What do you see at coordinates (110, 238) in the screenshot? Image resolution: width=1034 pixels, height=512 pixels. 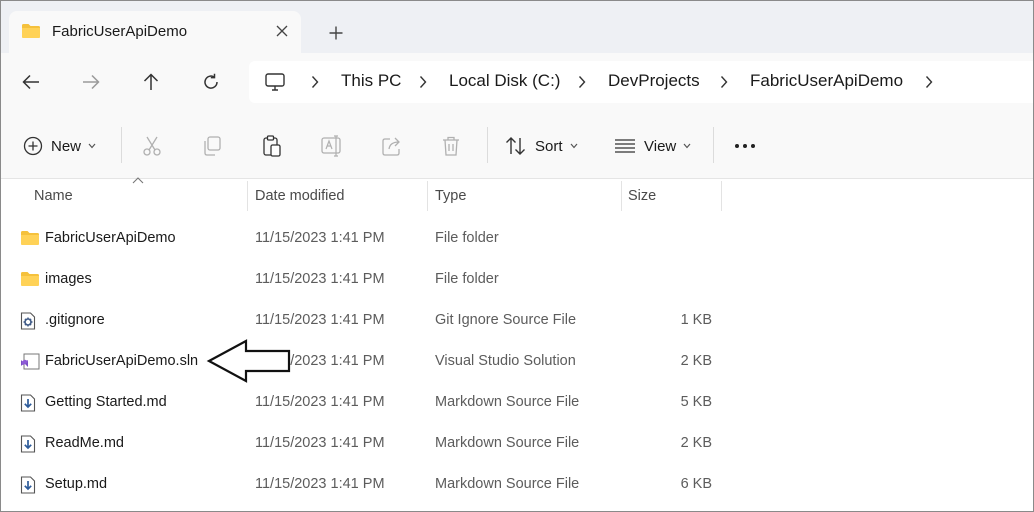 I see `file-name: FabricUserApiDemo` at bounding box center [110, 238].